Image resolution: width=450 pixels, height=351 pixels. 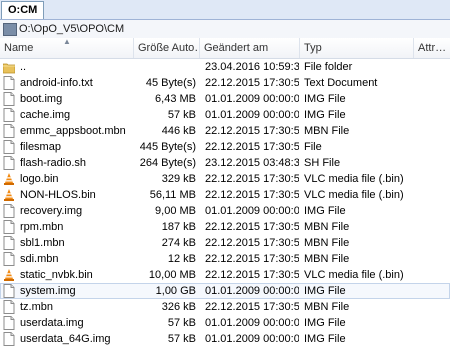 I want to click on file-name: recovery.img, so click(x=51, y=211).